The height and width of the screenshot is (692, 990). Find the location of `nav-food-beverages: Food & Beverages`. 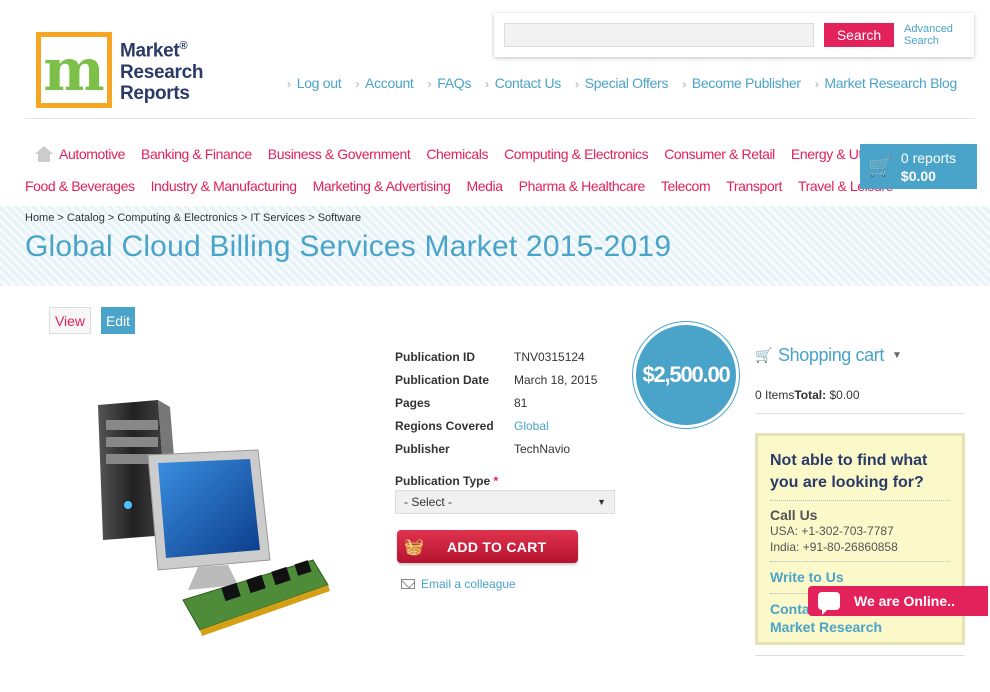

nav-food-beverages: Food & Beverages is located at coordinates (80, 186).